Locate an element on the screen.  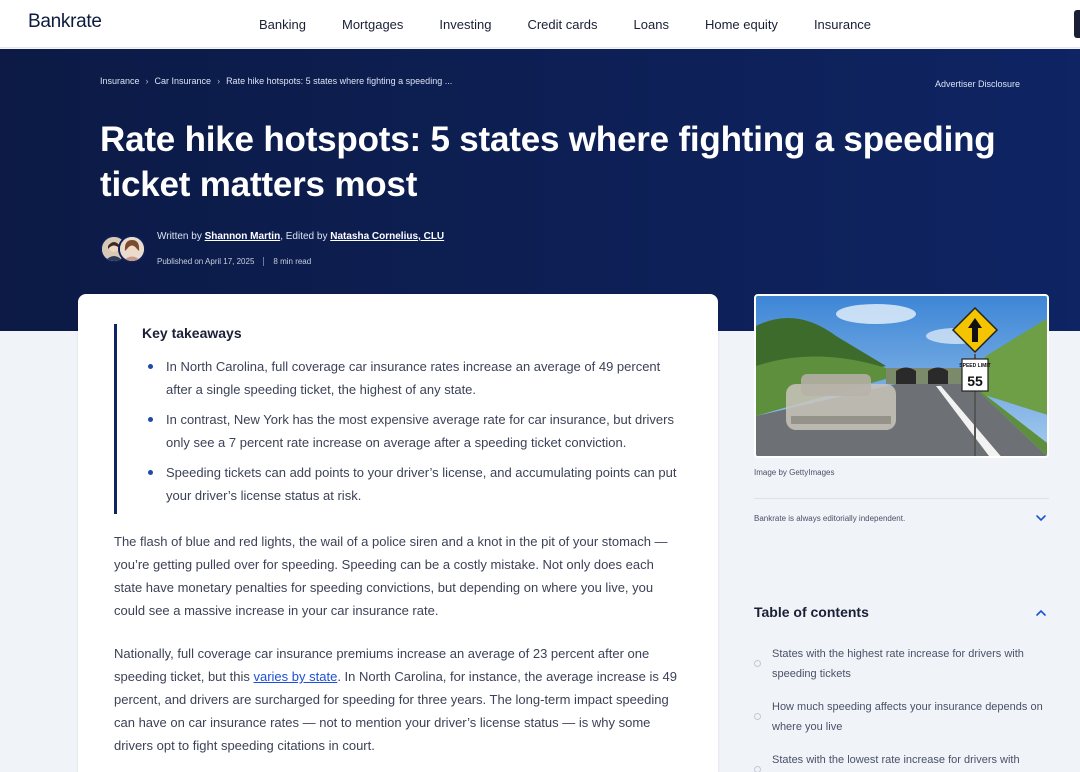
bankrate-logo: Bankrate is located at coordinates (65, 22).